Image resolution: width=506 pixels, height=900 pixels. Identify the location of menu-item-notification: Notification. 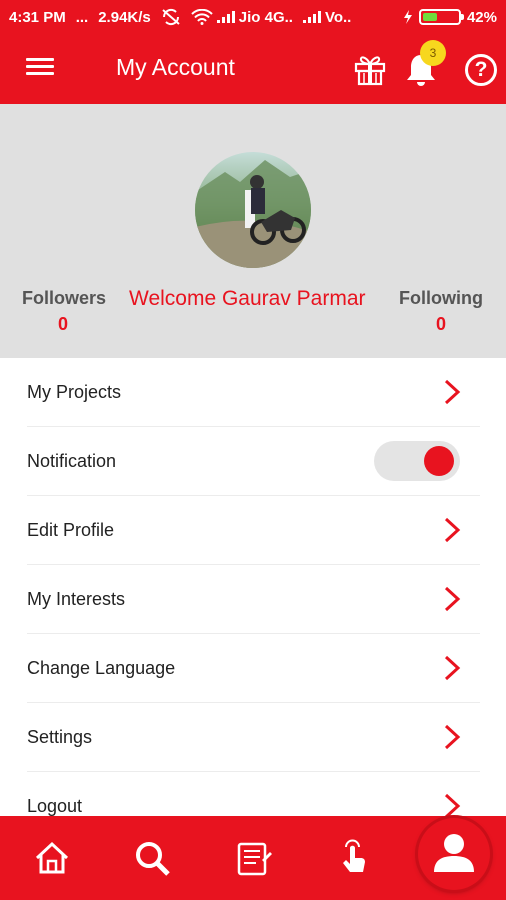
(240, 461).